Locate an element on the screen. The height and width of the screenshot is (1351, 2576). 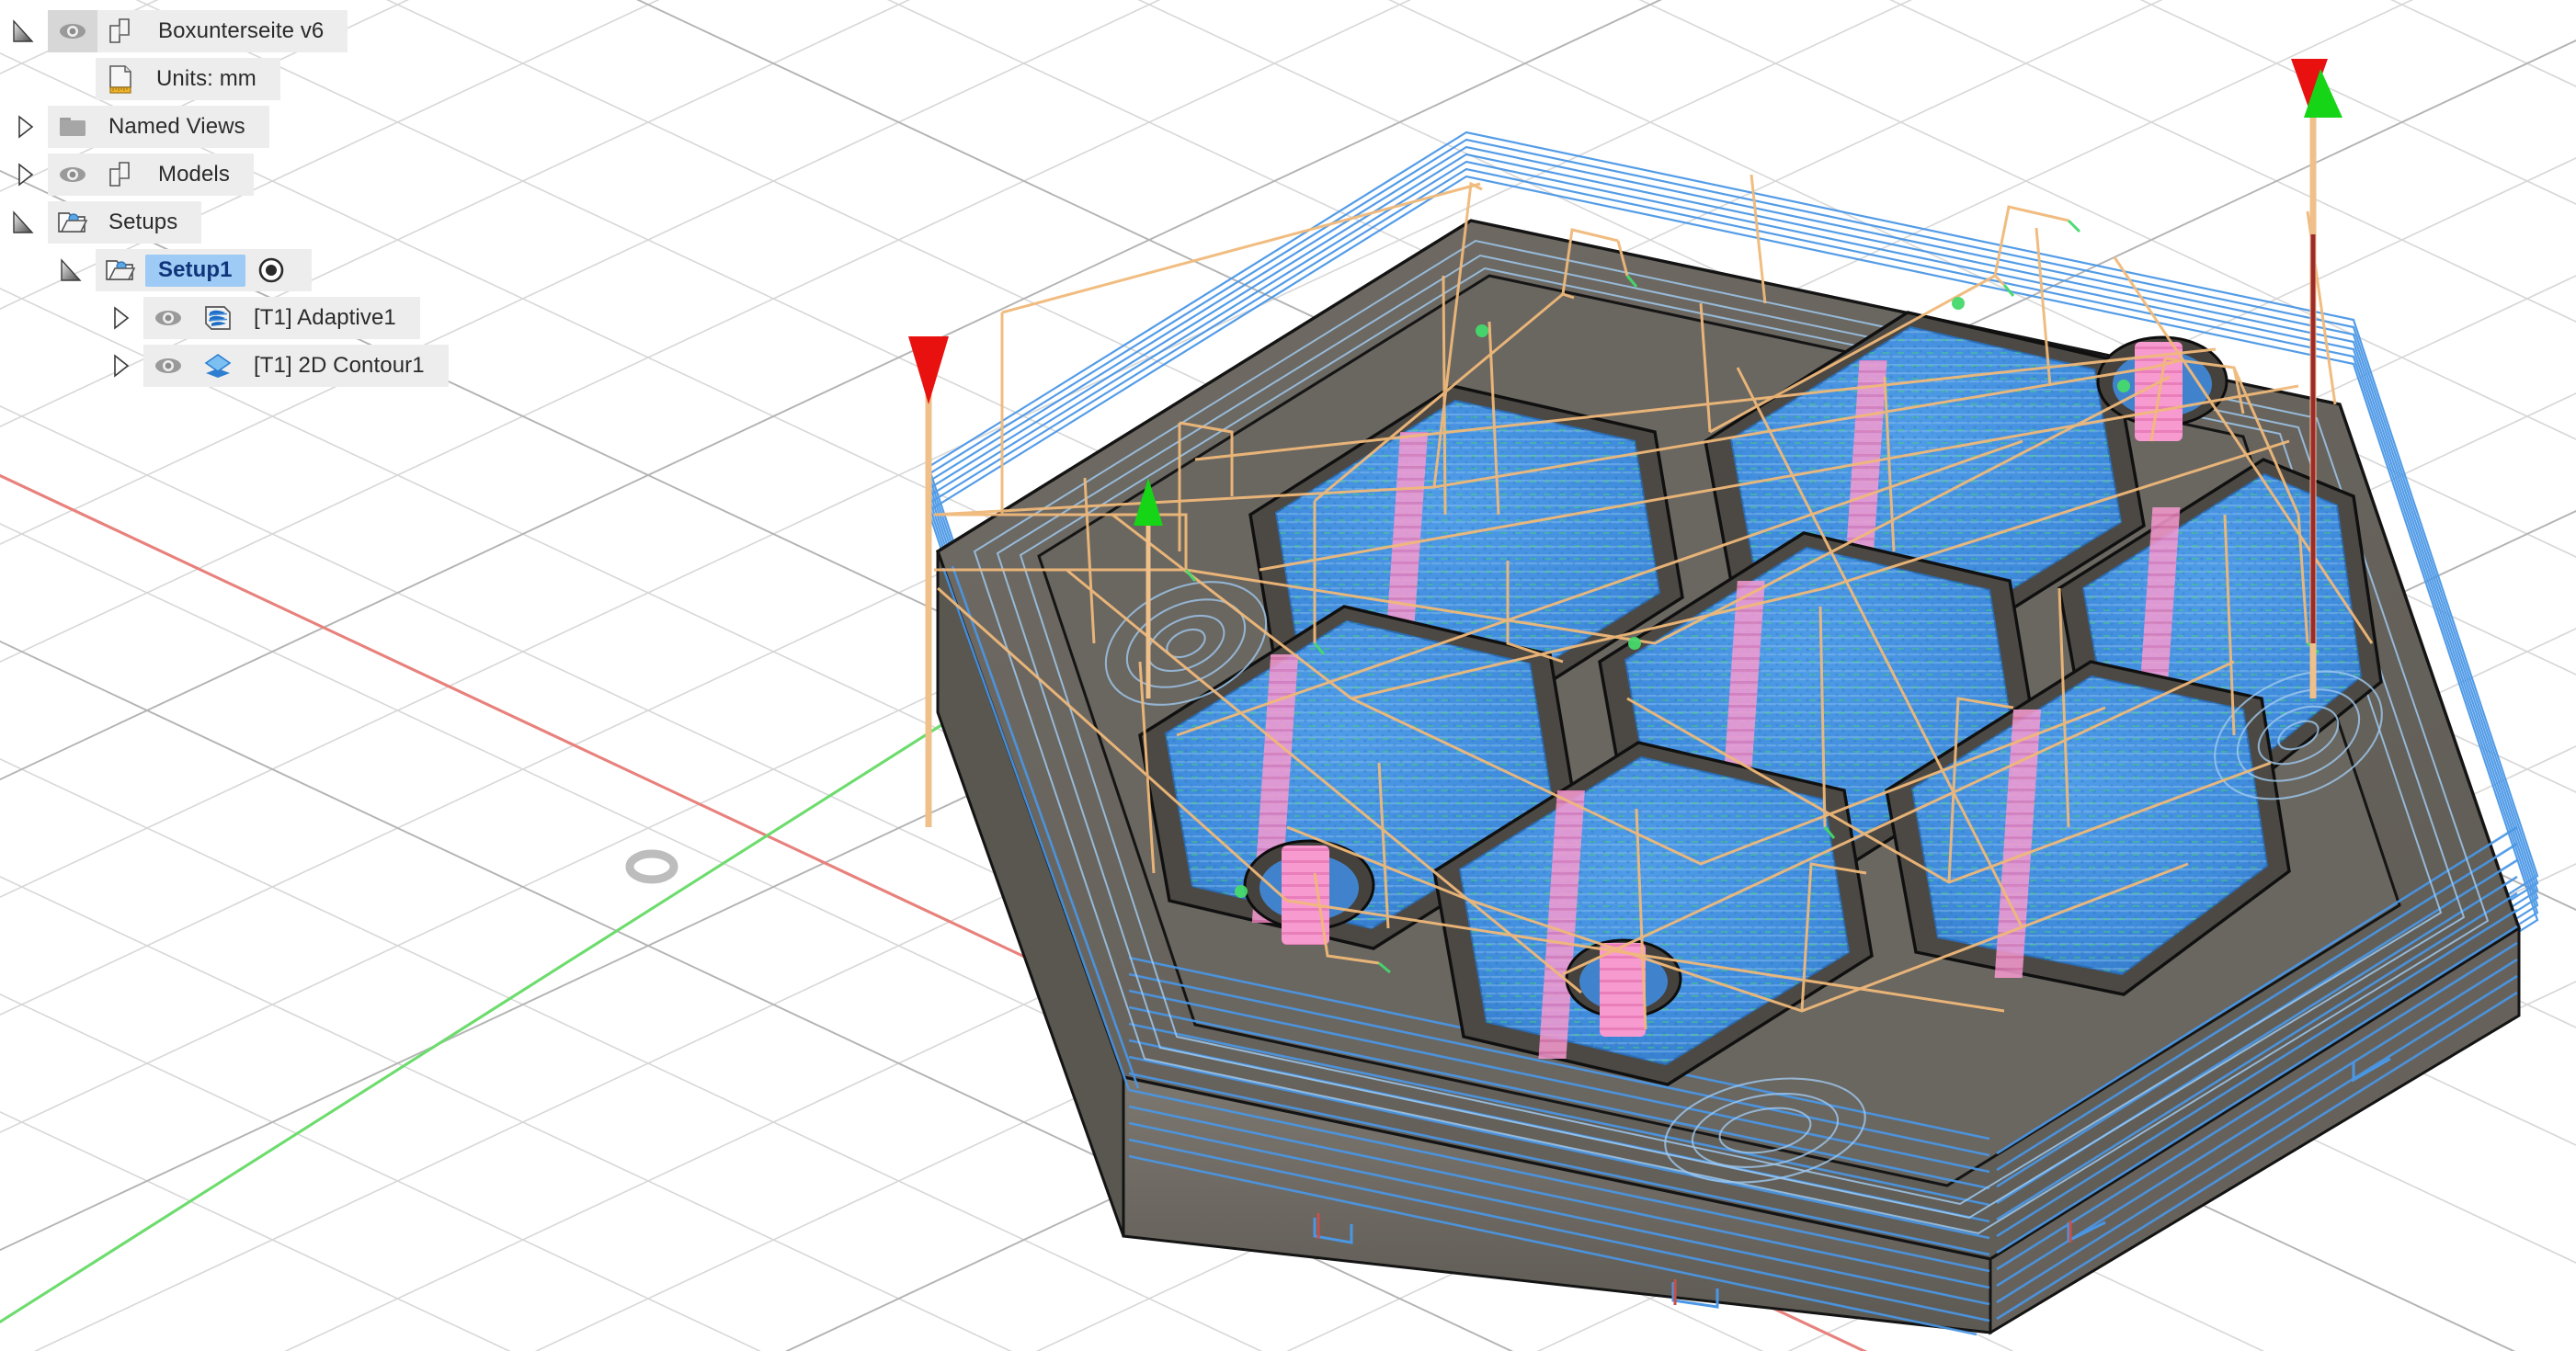
tree-item-label: Models is located at coordinates (194, 174).